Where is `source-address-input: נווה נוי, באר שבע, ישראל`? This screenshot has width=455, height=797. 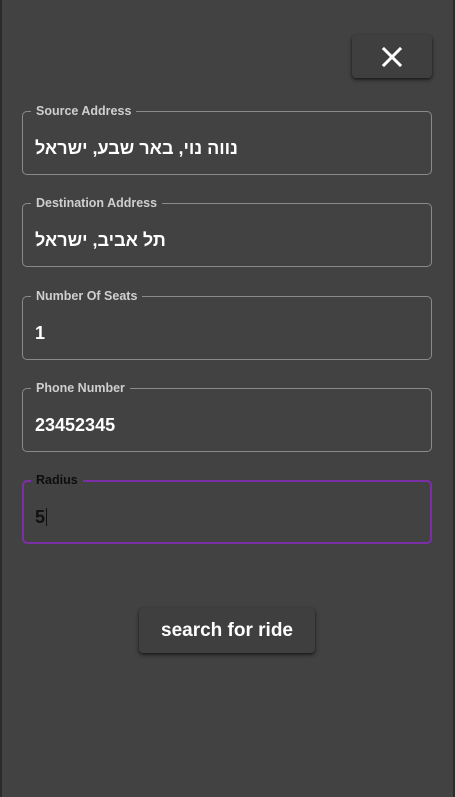 source-address-input: נווה נוי, באר שבע, ישראל is located at coordinates (136, 148).